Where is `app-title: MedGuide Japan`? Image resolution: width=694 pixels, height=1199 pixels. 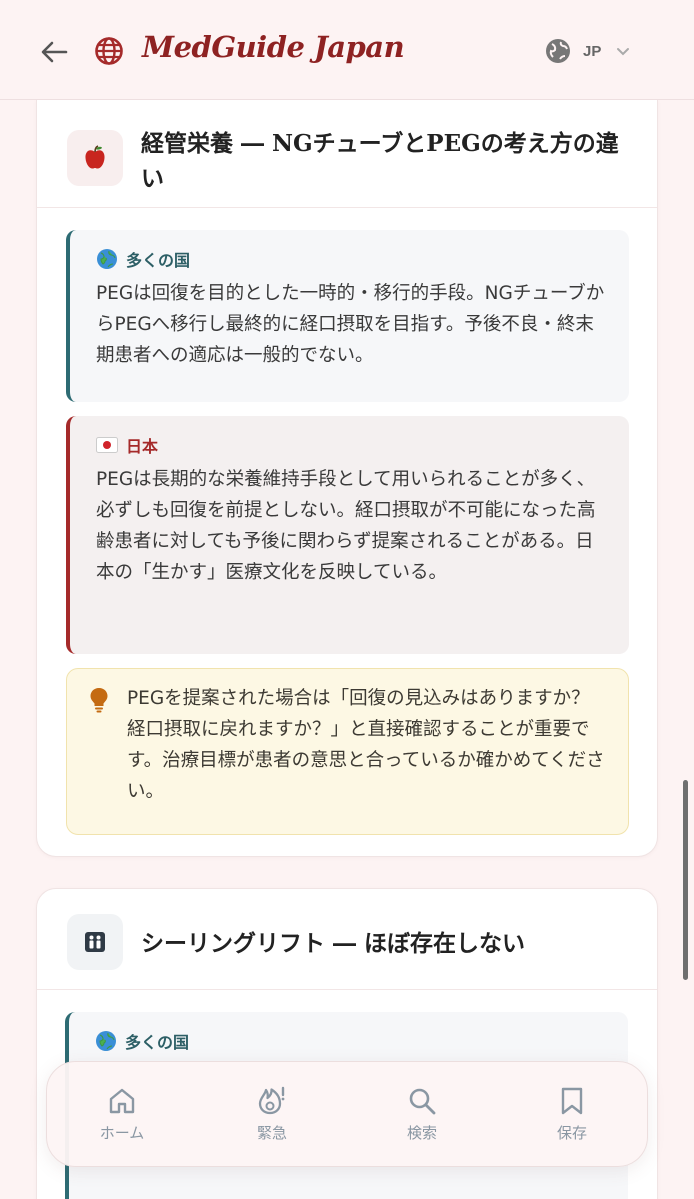
app-title: MedGuide Japan is located at coordinates (273, 47).